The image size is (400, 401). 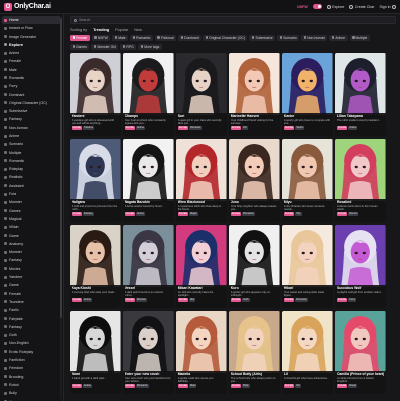 I want to click on character-tag: OC, so click(x=245, y=128).